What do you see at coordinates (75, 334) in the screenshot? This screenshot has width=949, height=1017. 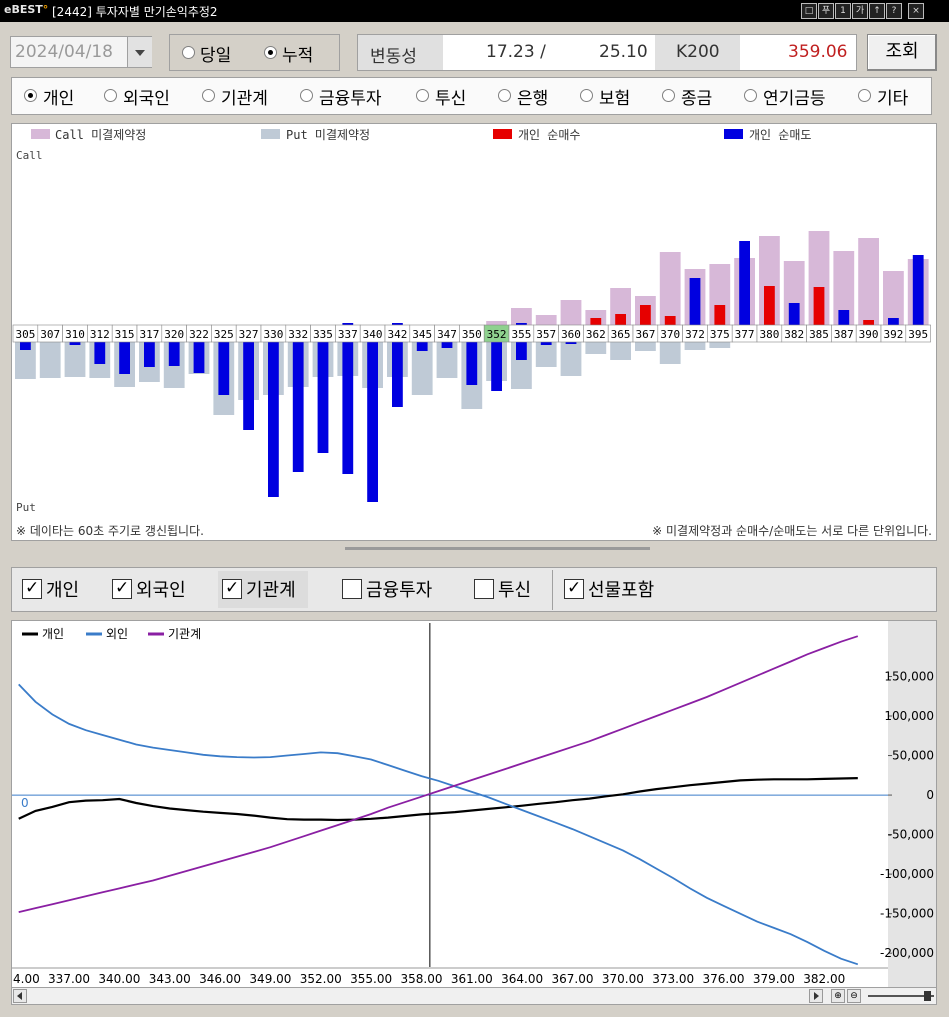 I see `strike-label: 310` at bounding box center [75, 334].